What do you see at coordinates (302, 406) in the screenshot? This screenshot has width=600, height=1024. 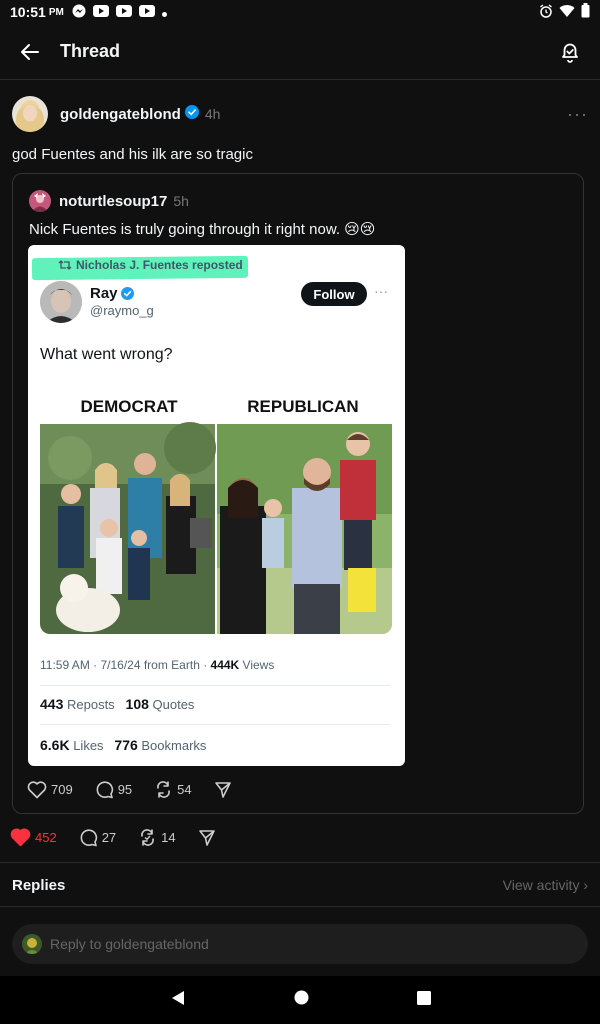 I see `meme-right-label: REPUBLICAN` at bounding box center [302, 406].